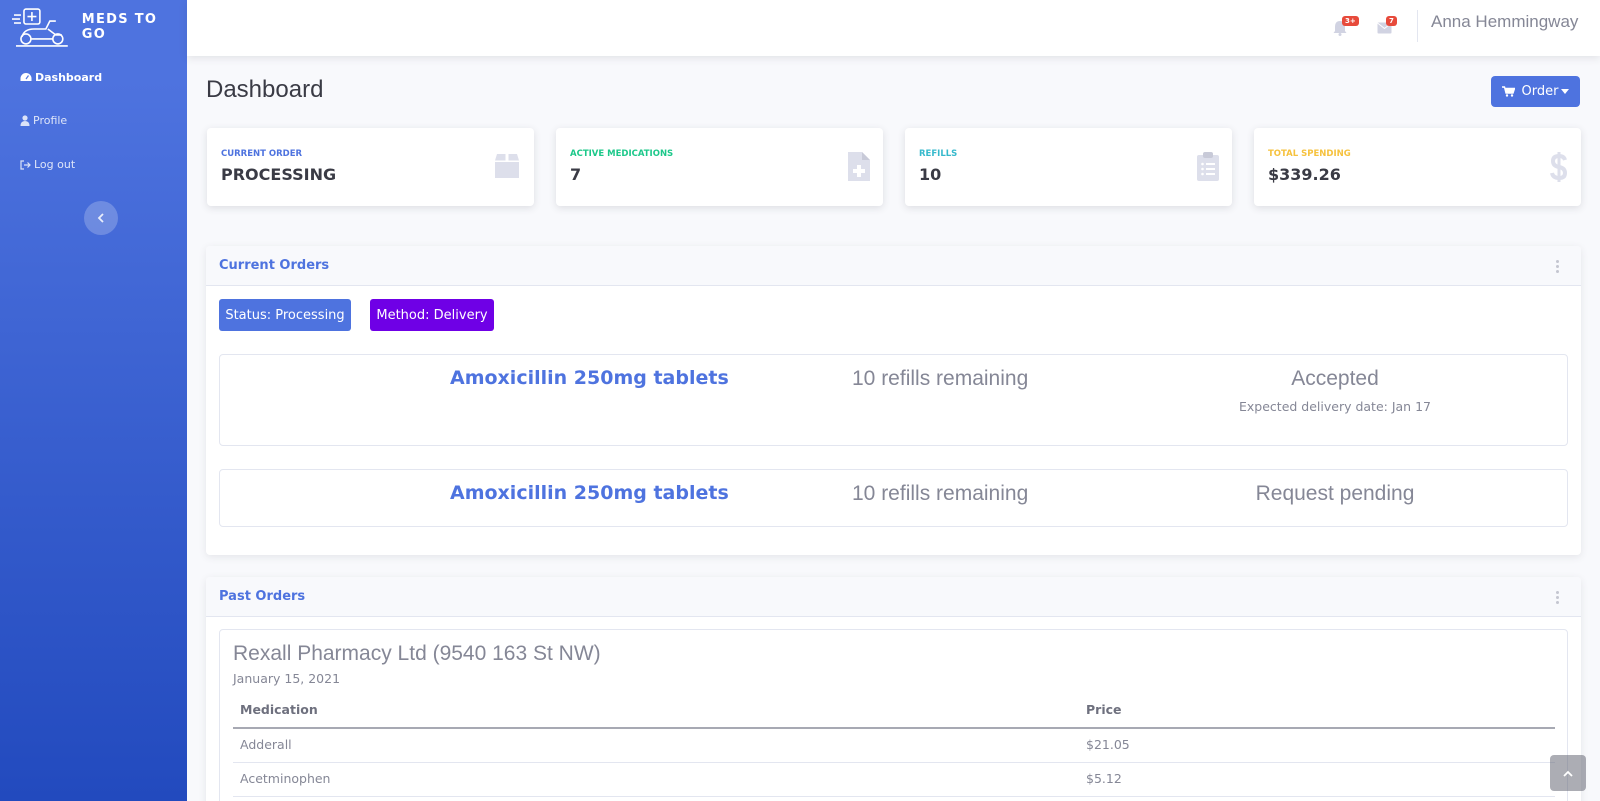  I want to click on column-header-price: Price, so click(1104, 709).